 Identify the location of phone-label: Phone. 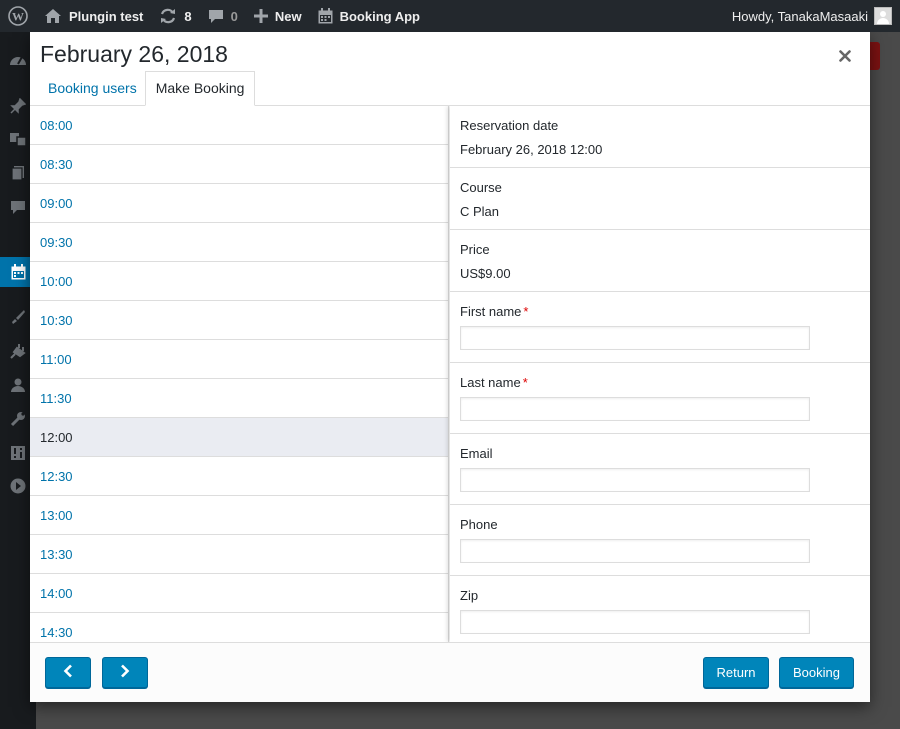
(479, 524).